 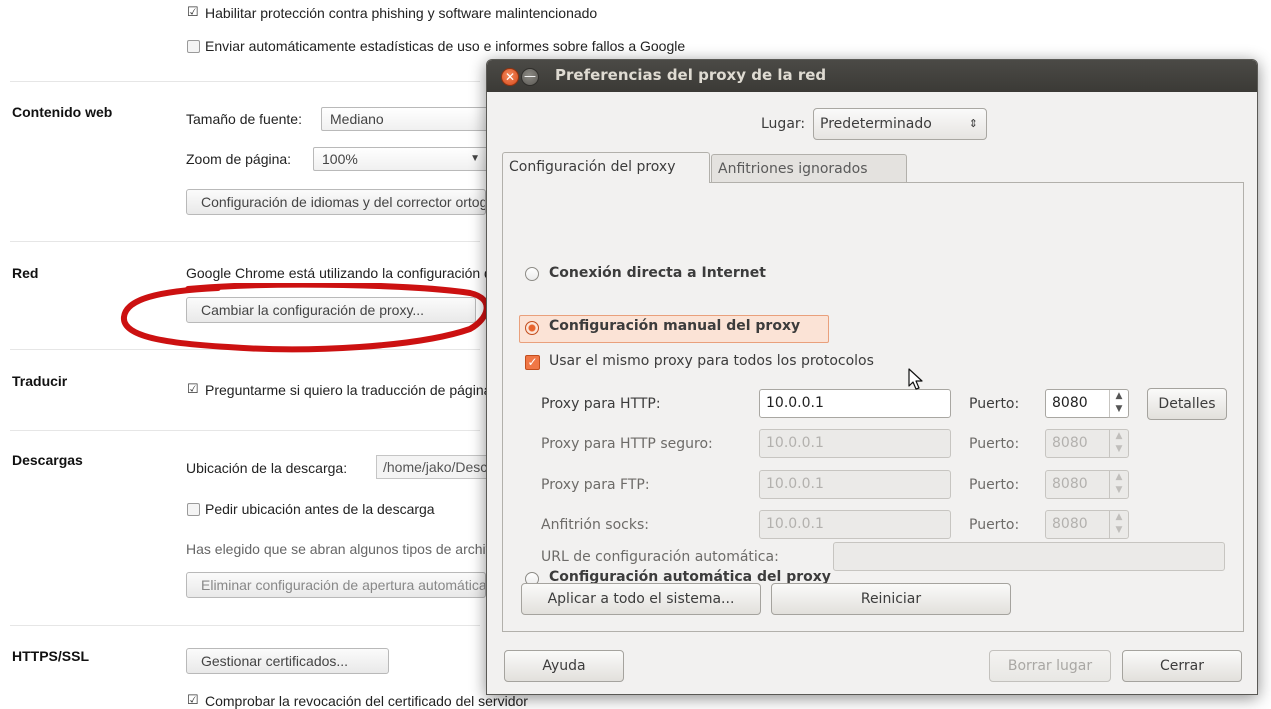 What do you see at coordinates (340, 159) in the screenshot?
I see `zoom-value: 100%` at bounding box center [340, 159].